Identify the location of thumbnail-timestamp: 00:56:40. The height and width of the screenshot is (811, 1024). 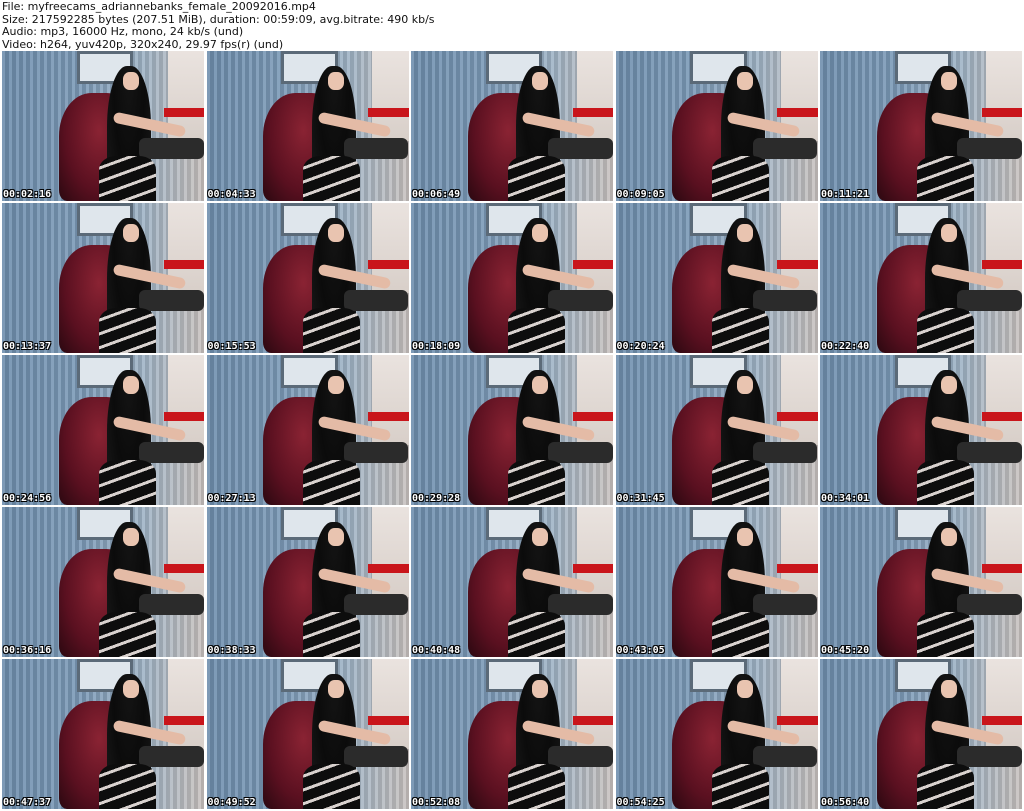
(845, 802).